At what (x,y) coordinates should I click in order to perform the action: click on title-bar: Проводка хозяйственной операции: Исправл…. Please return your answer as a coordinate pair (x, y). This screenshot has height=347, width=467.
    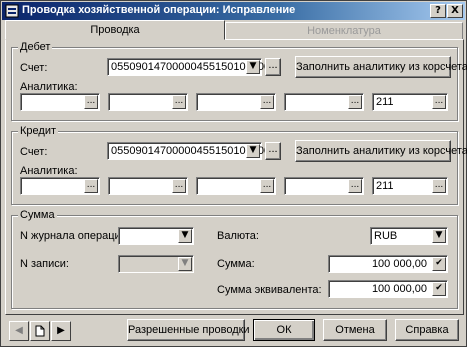
    Looking at the image, I should click on (233, 11).